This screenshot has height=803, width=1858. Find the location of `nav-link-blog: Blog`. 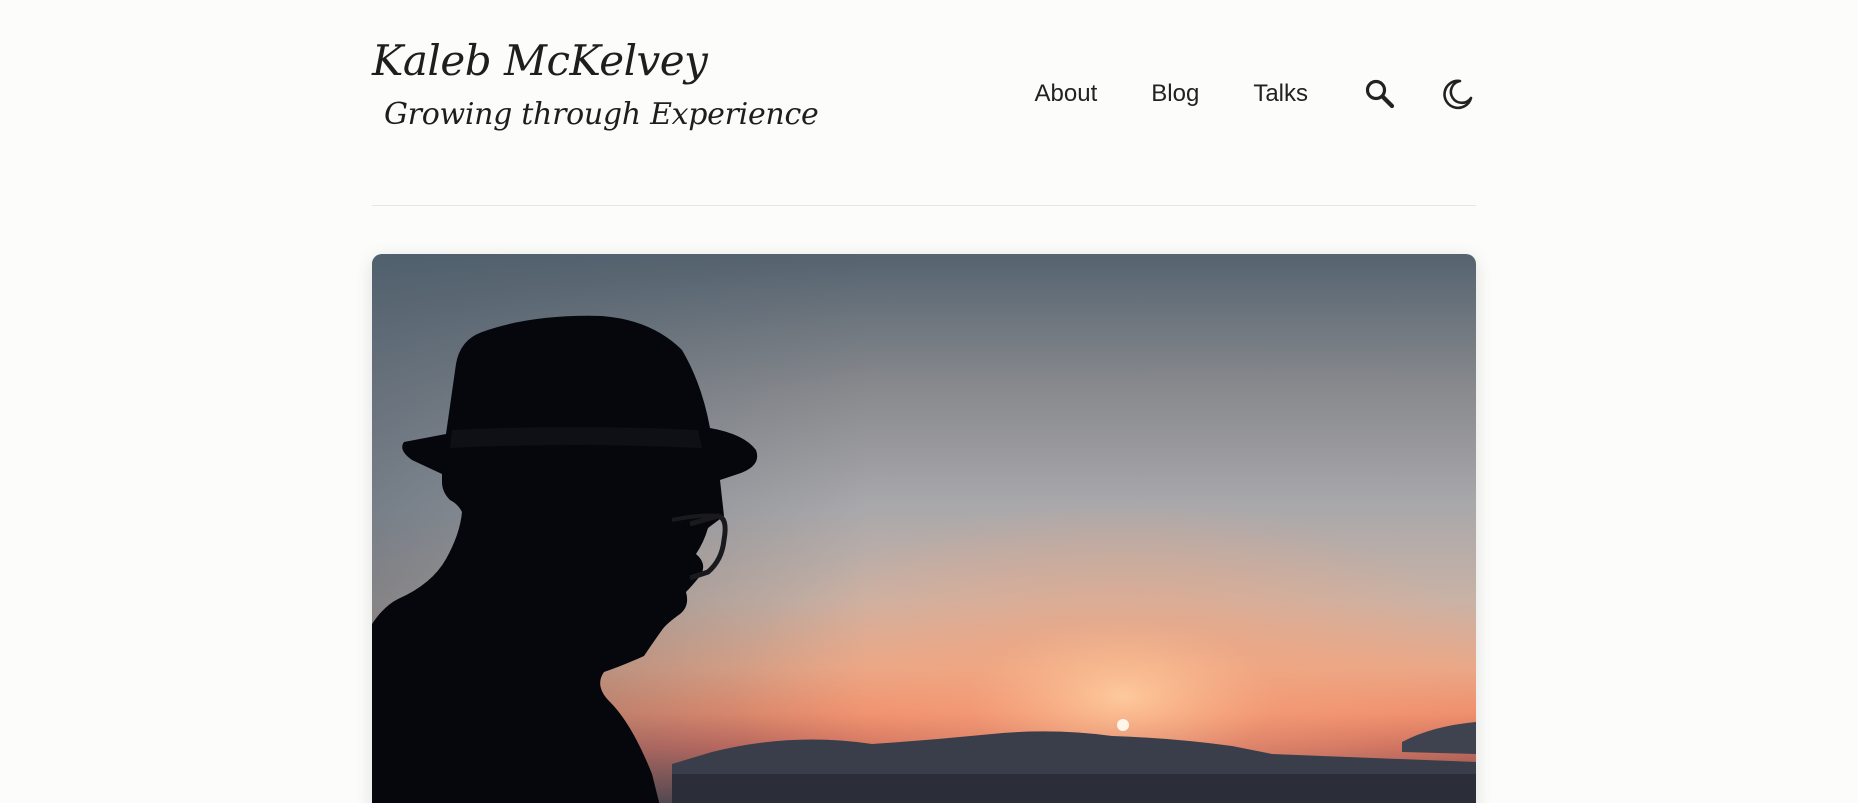

nav-link-blog: Blog is located at coordinates (1175, 94).